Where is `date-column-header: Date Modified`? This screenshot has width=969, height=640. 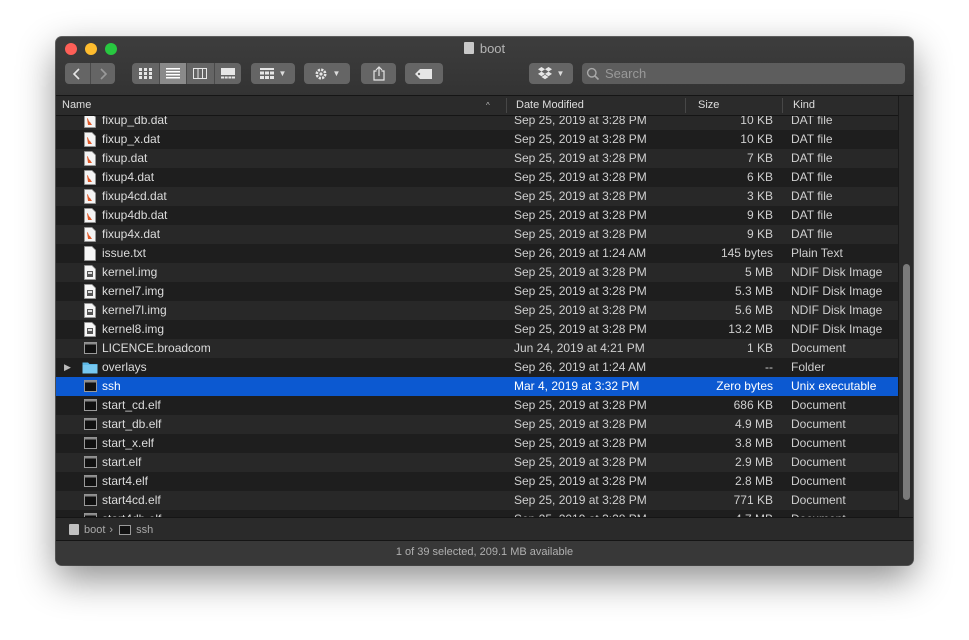
date-column-header: Date Modified is located at coordinates (550, 105).